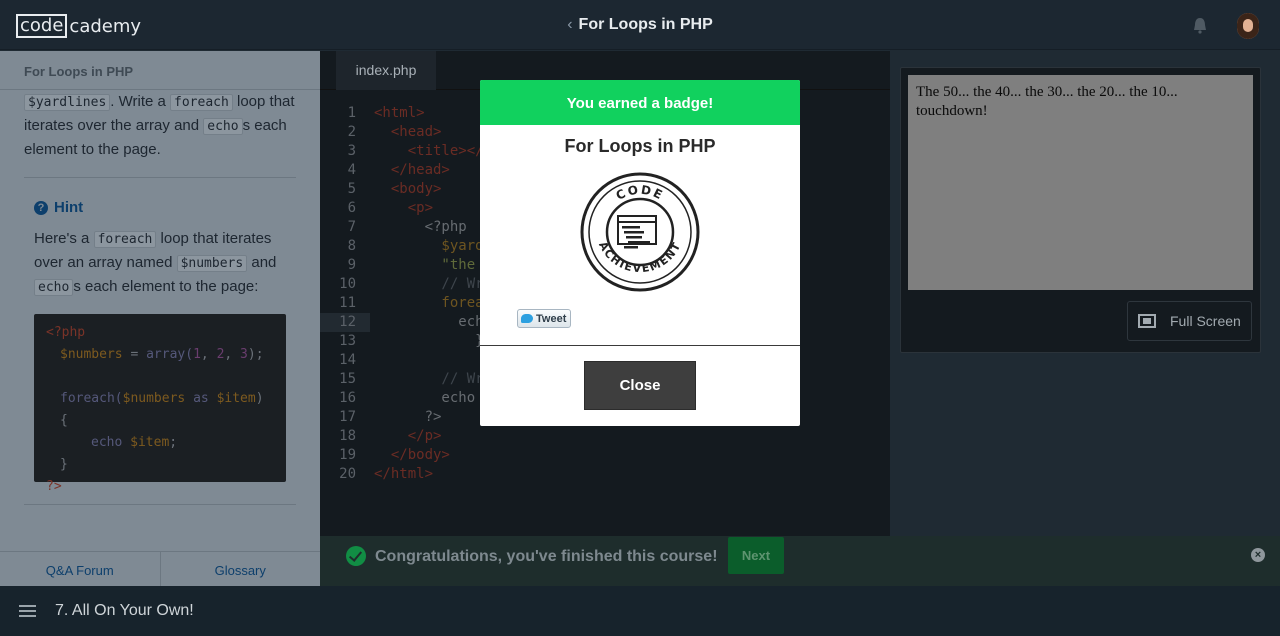 This screenshot has height=636, width=1280. I want to click on line-code: </p>, so click(408, 436).